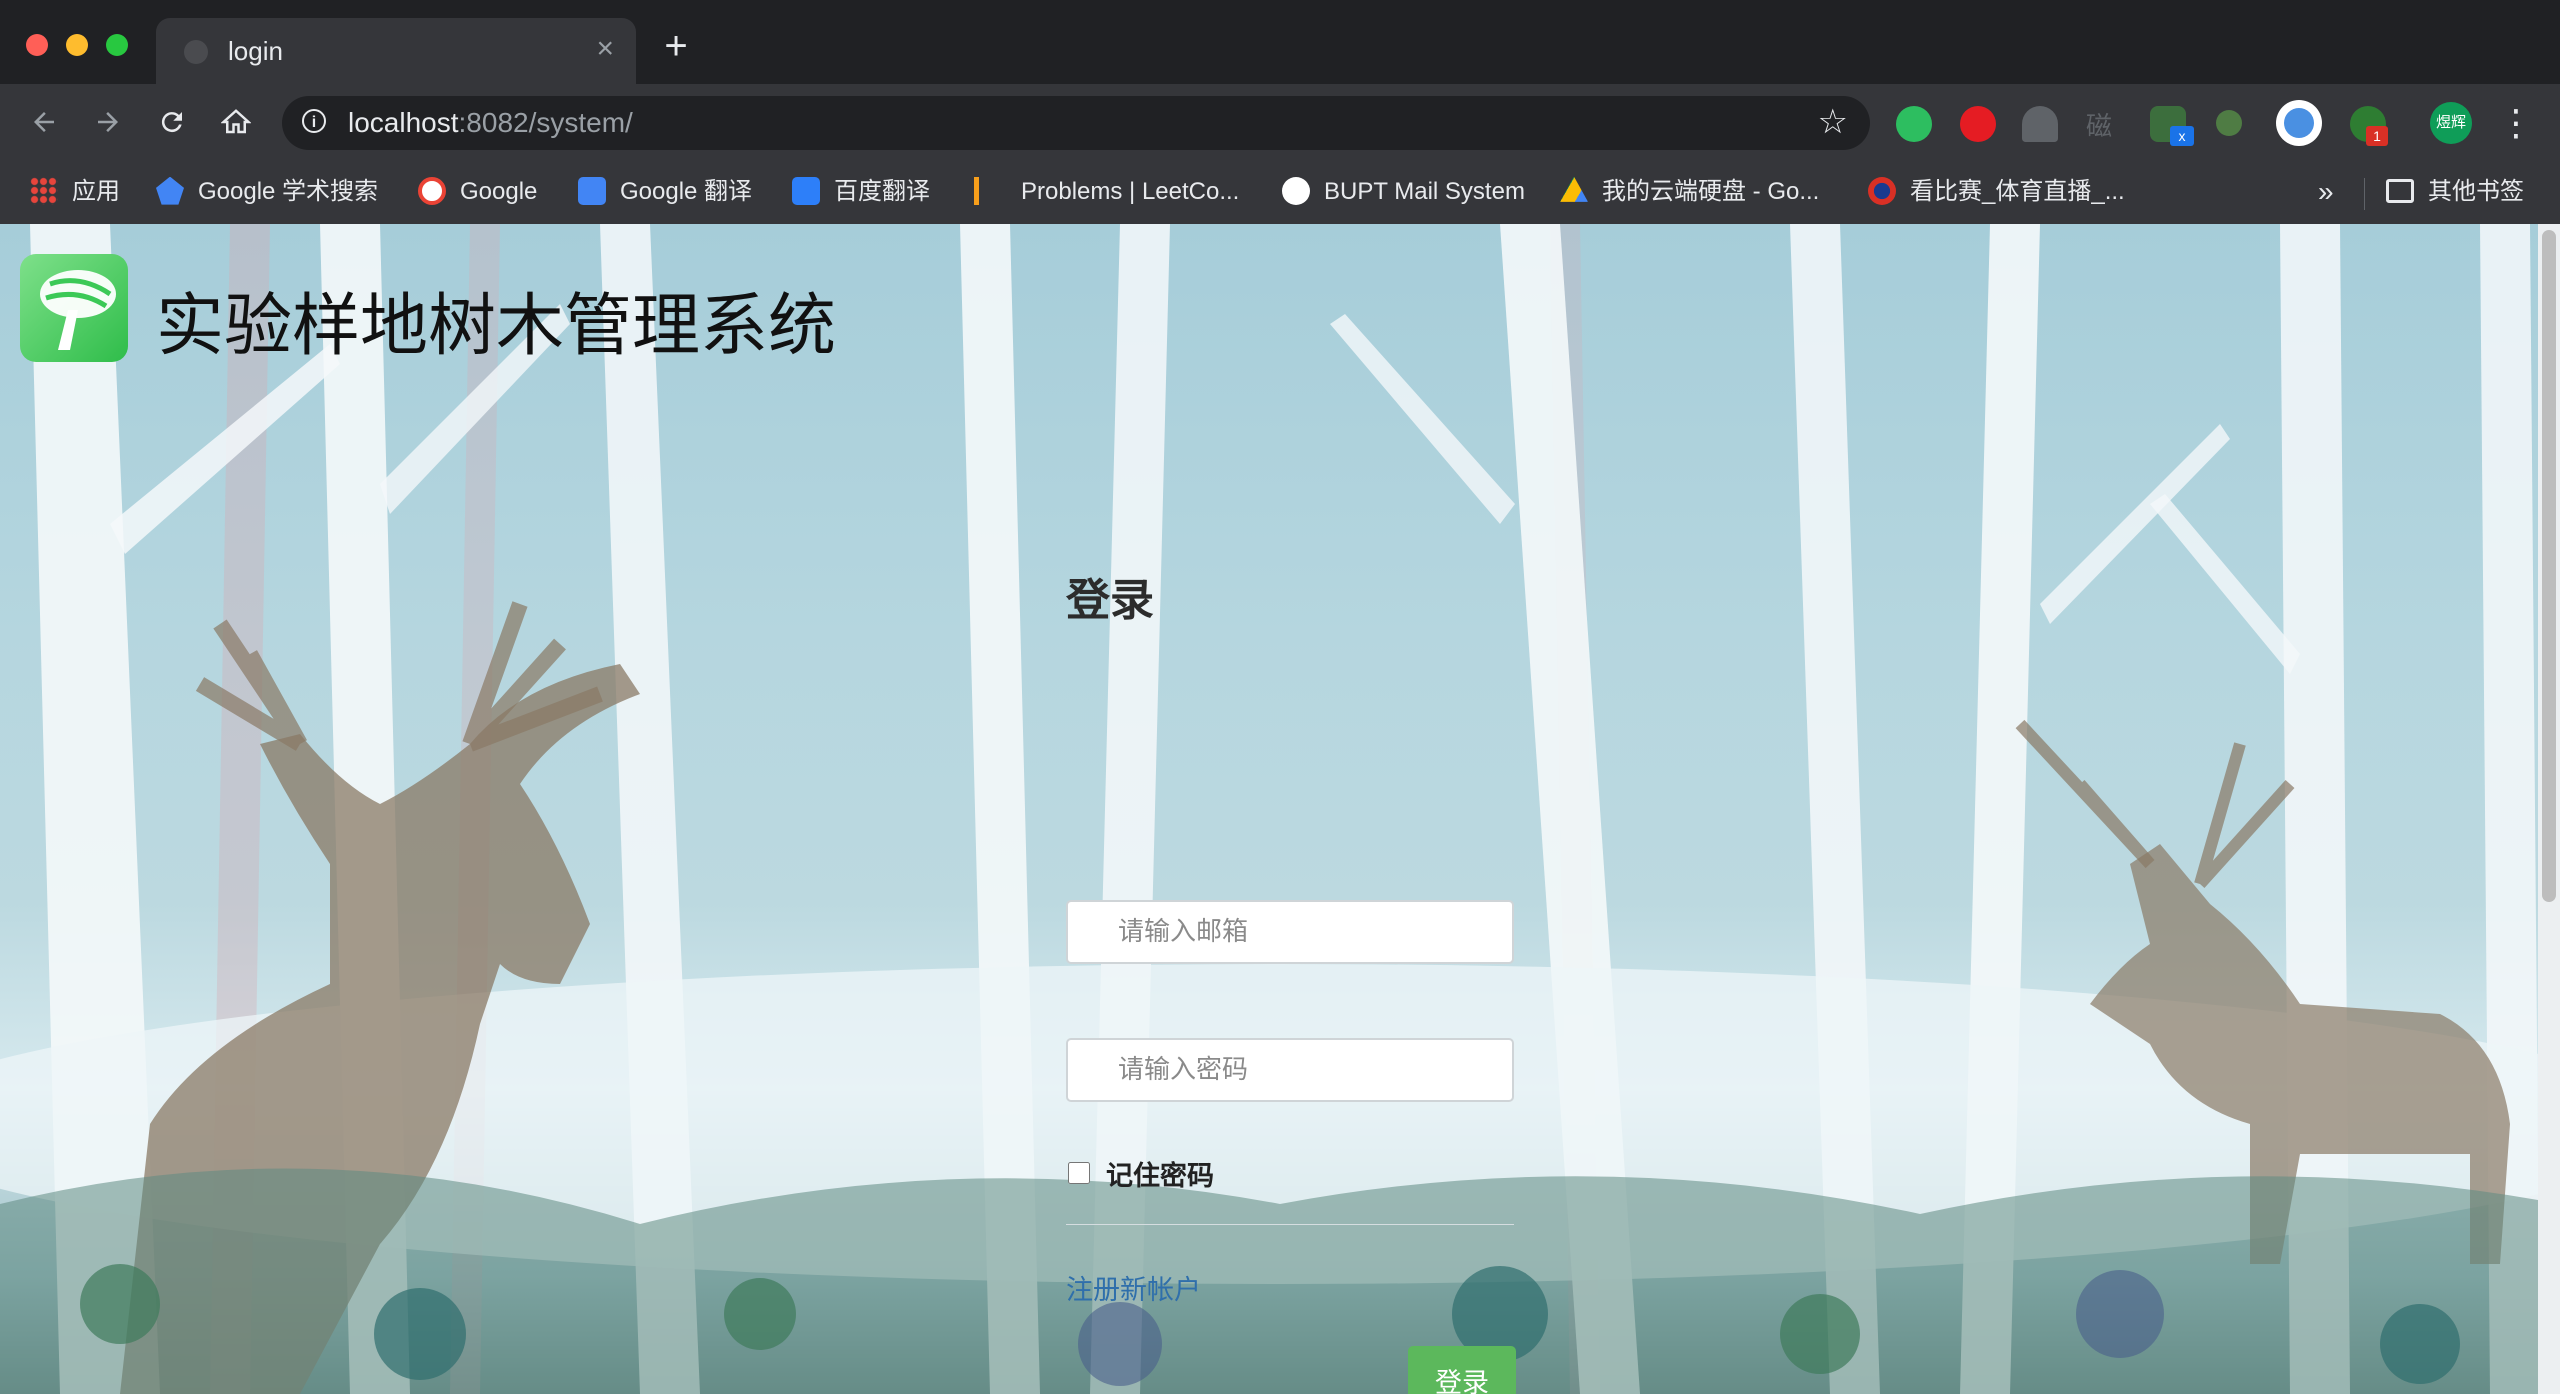 The height and width of the screenshot is (1394, 2560). Describe the element at coordinates (44, 122) in the screenshot. I see `back-arrow-icon` at that location.